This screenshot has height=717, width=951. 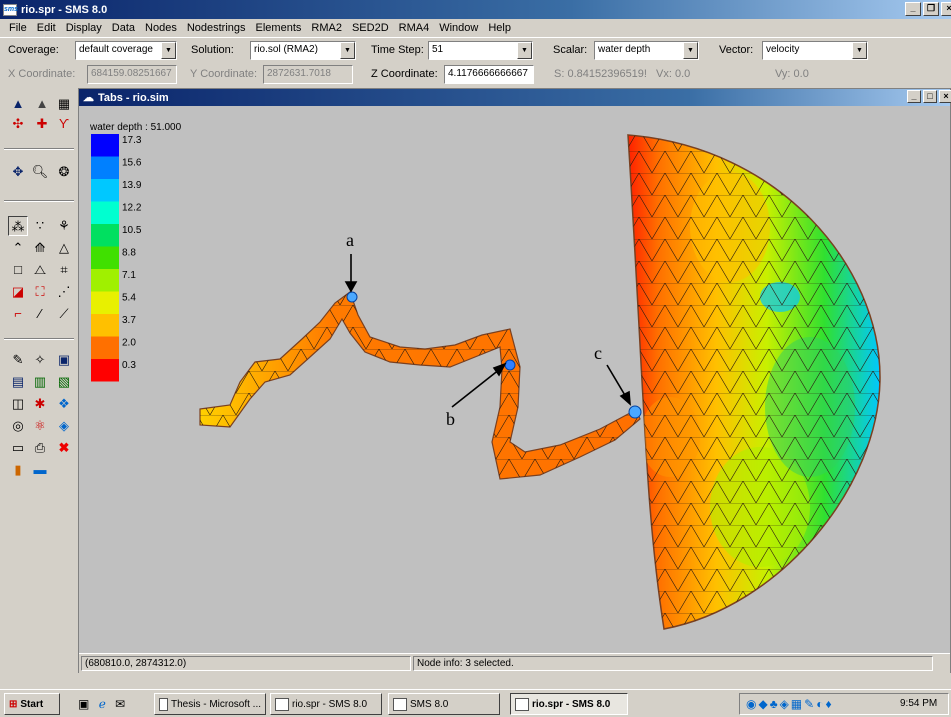 I want to click on coverage-select: default coverage ▼, so click(x=126, y=50).